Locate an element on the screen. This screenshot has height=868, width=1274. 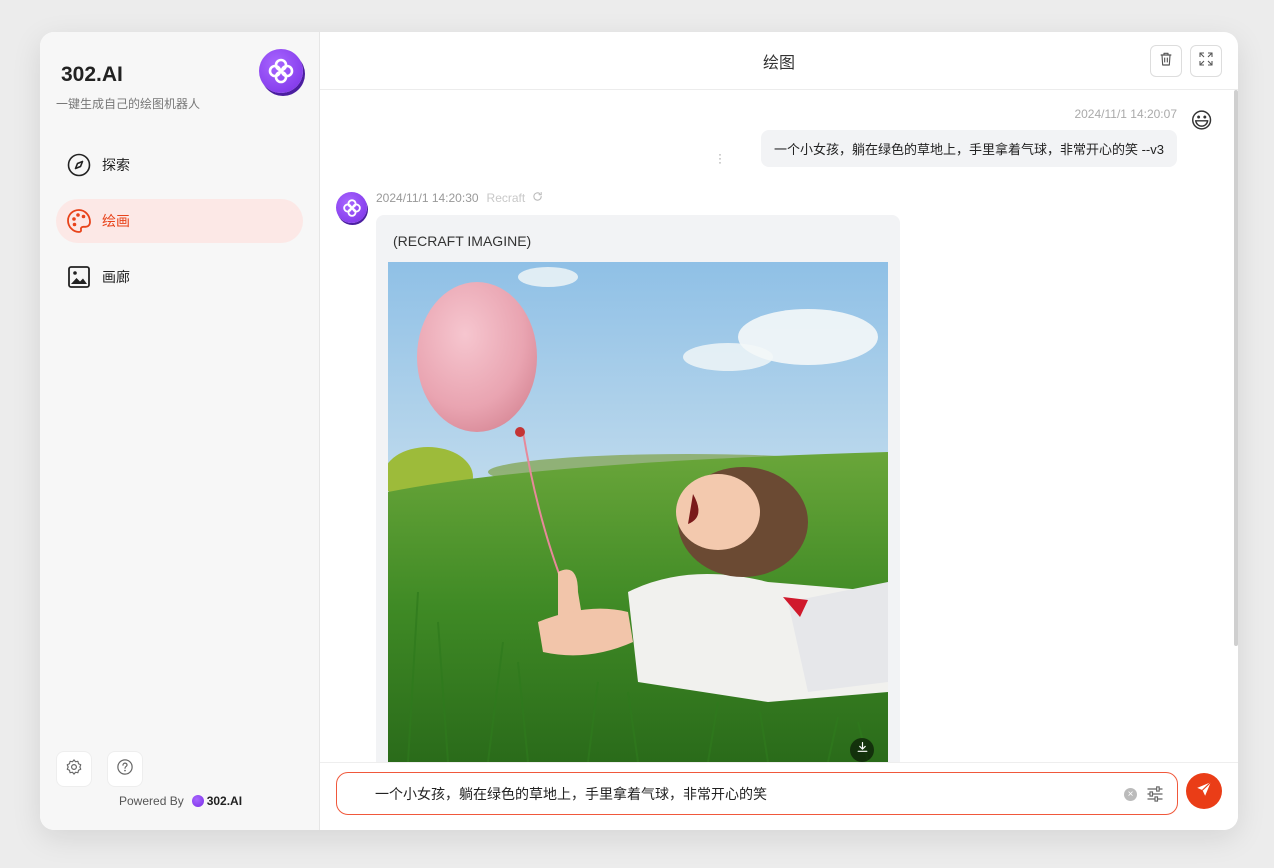
gear-icon is located at coordinates (74, 769).